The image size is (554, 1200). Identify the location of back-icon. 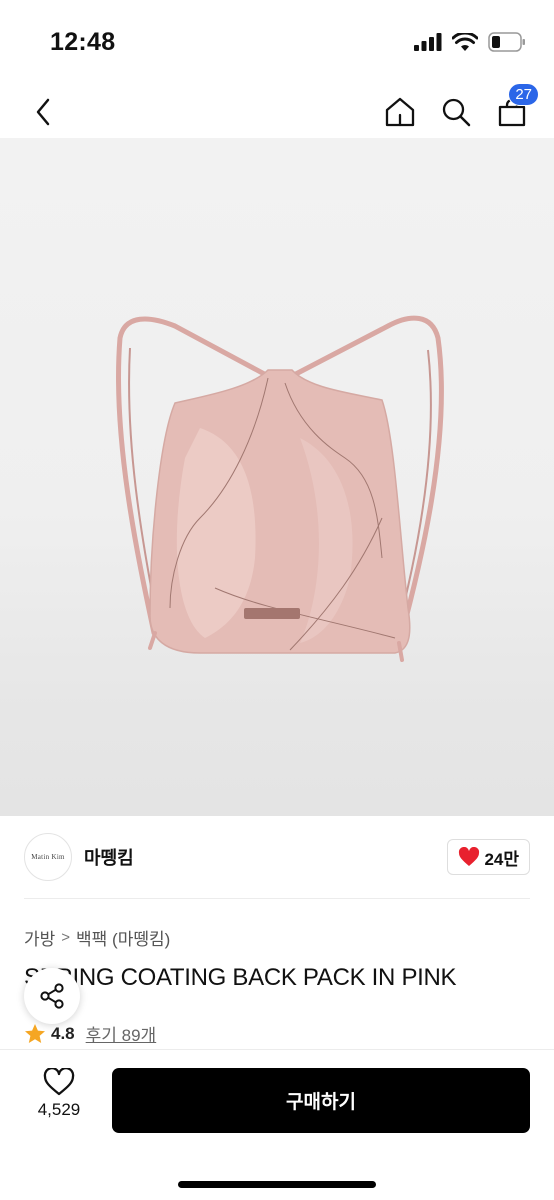
(43, 112).